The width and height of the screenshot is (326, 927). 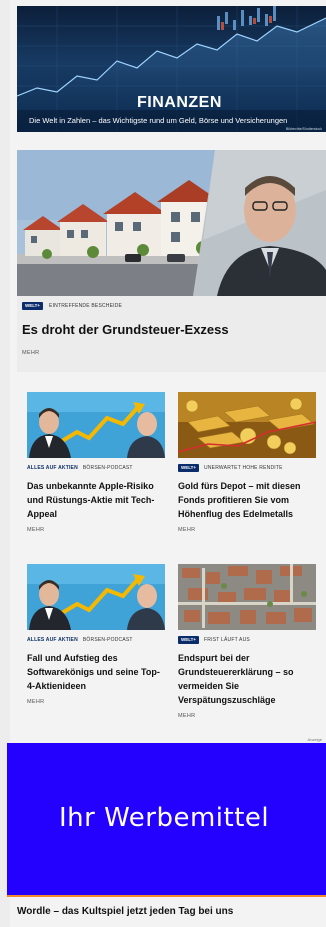 I want to click on houses-and-portrait-image, so click(x=171, y=223).